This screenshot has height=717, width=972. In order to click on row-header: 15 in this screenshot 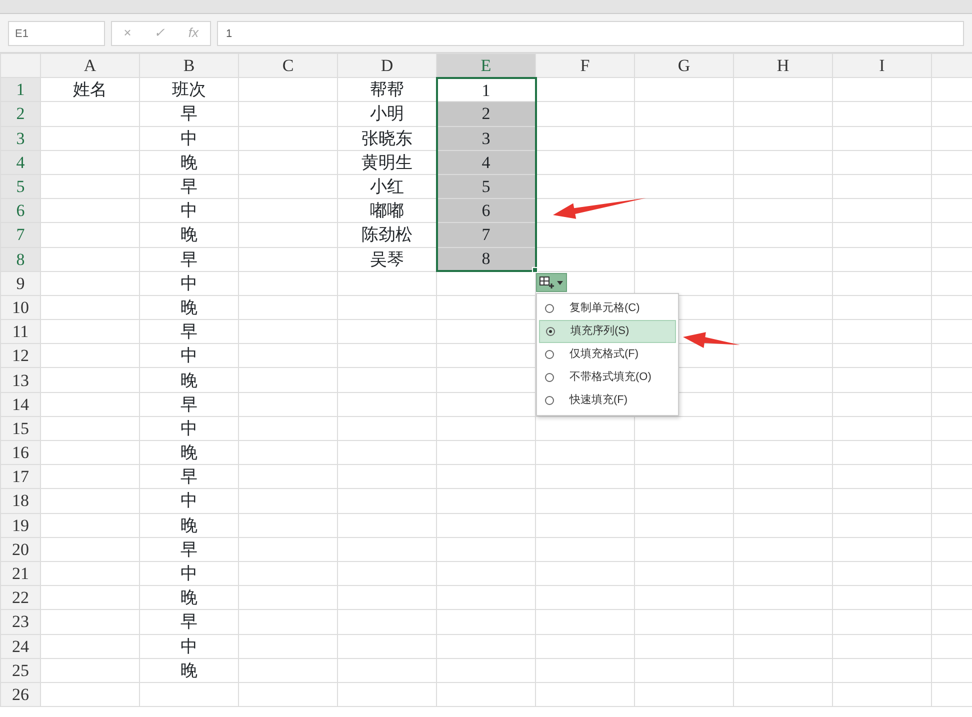, I will do `click(20, 428)`.